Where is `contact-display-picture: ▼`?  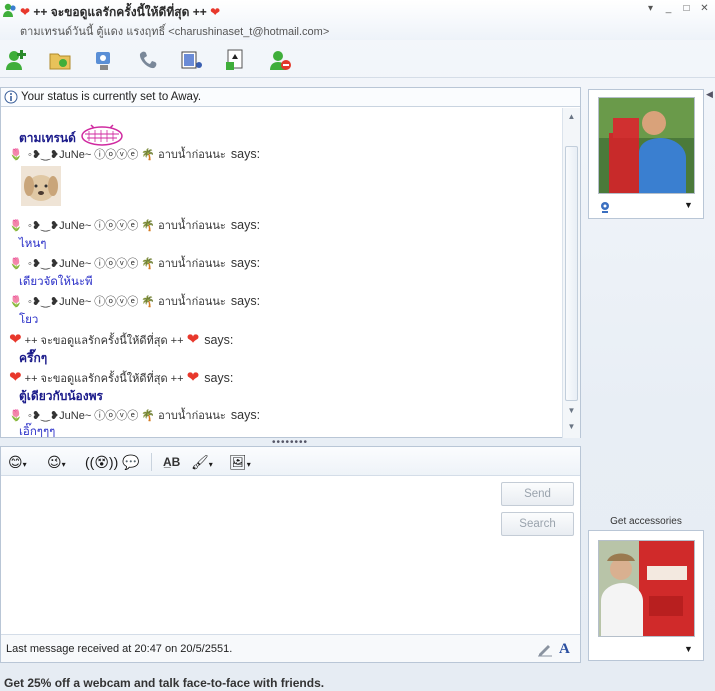 contact-display-picture: ▼ is located at coordinates (646, 154).